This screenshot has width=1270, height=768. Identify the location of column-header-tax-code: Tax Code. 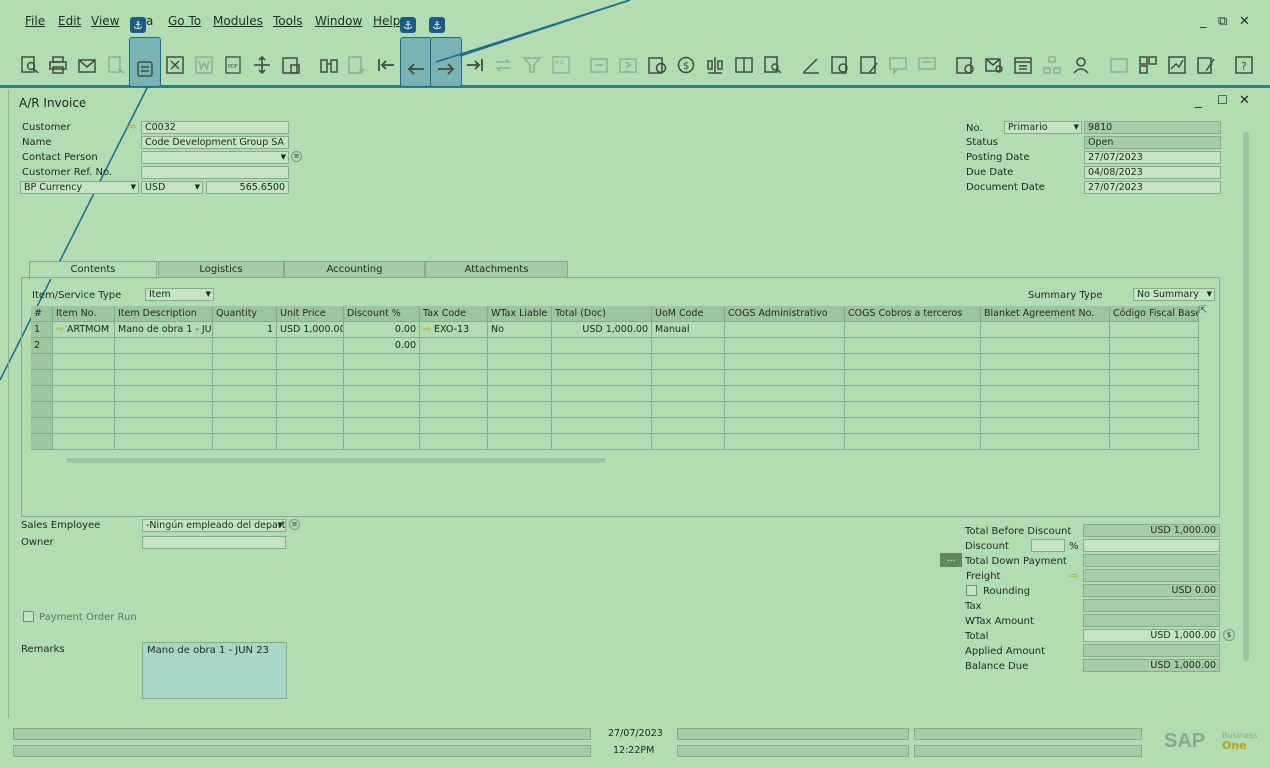
(454, 314).